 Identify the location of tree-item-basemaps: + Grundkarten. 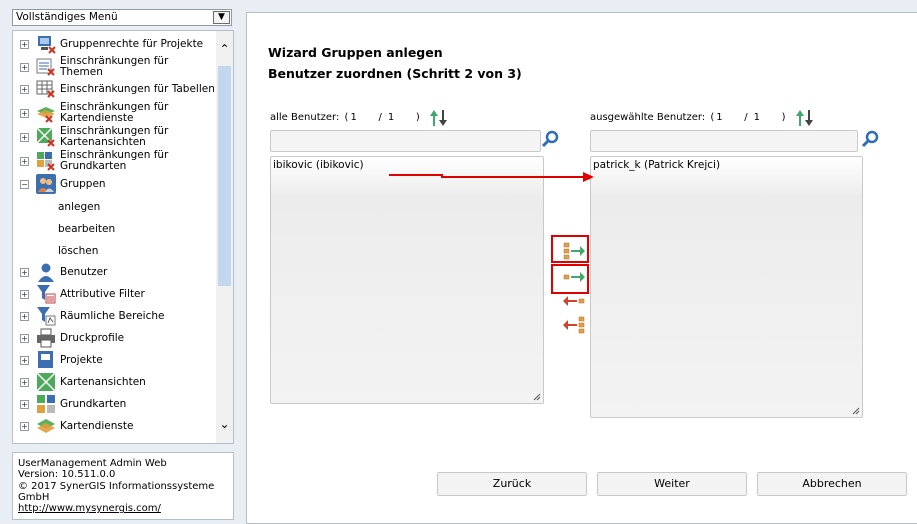
(115, 405).